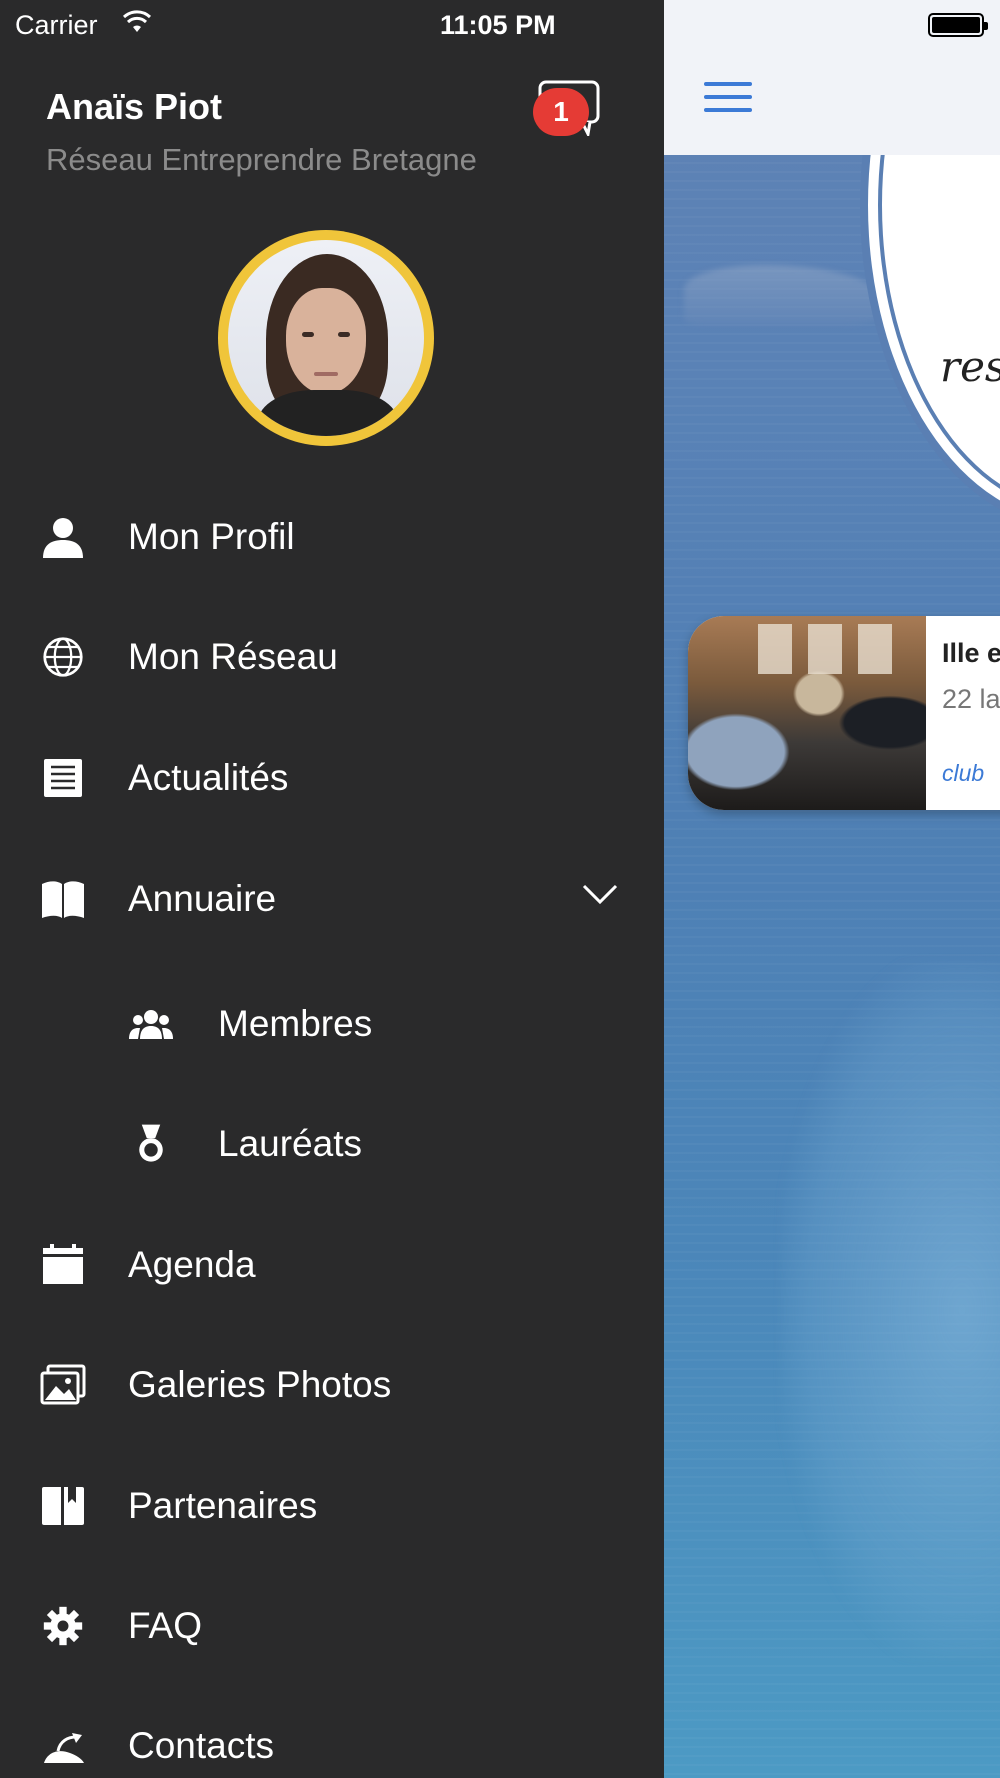  I want to click on event-tag: club, so click(963, 773).